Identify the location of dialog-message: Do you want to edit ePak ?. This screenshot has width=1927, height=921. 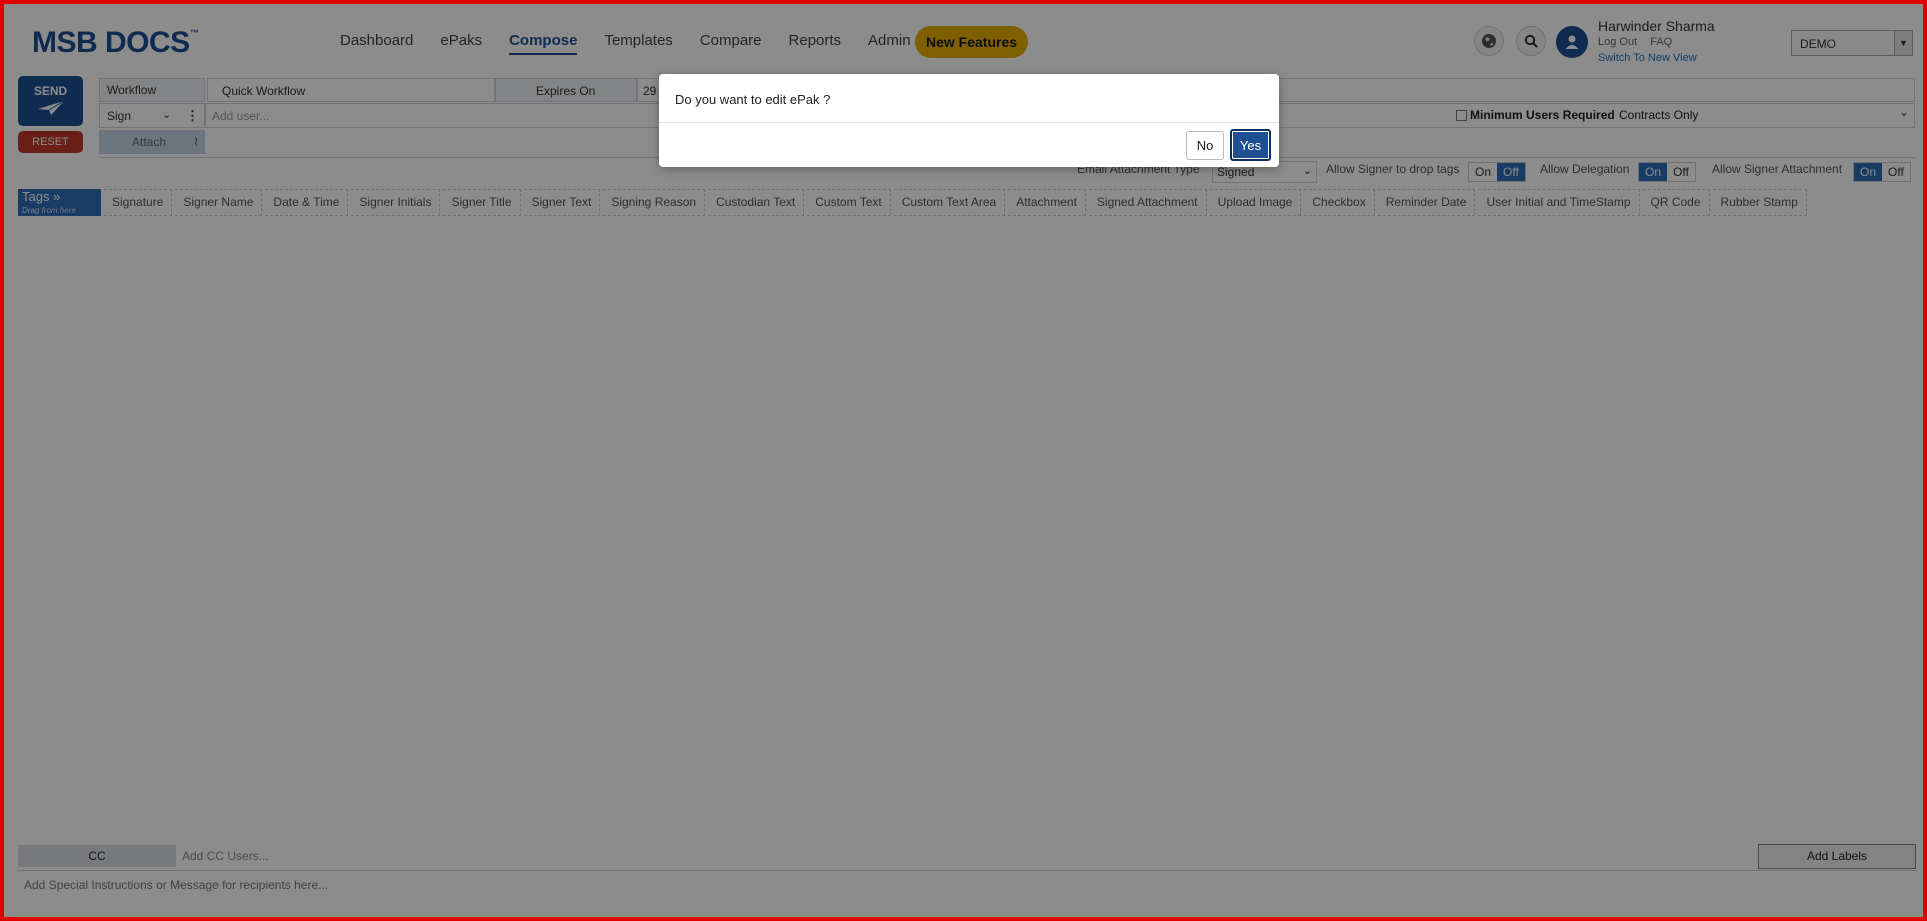
(753, 99).